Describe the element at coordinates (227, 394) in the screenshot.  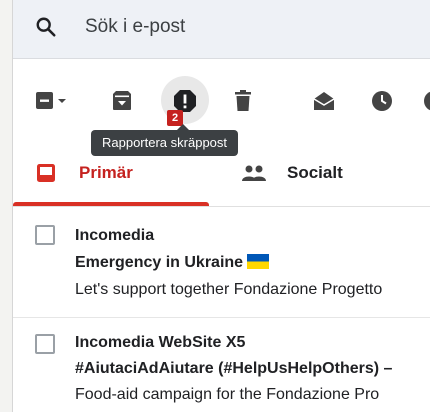
I see `email-snippet: Food-aid campaign for the Fondazione Pro` at that location.